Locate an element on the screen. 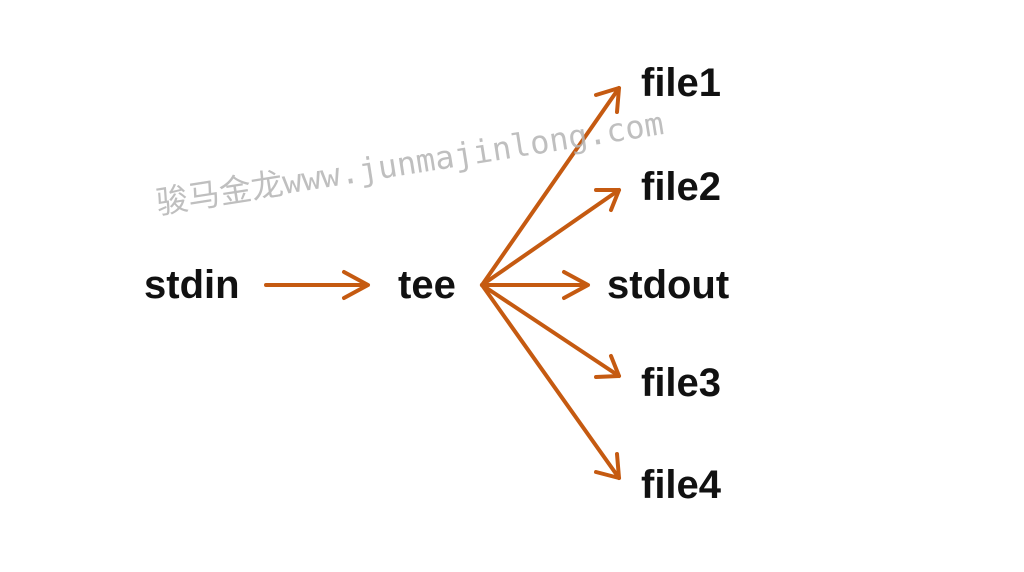 The width and height of the screenshot is (1024, 572). node-tee: tee is located at coordinates (427, 285).